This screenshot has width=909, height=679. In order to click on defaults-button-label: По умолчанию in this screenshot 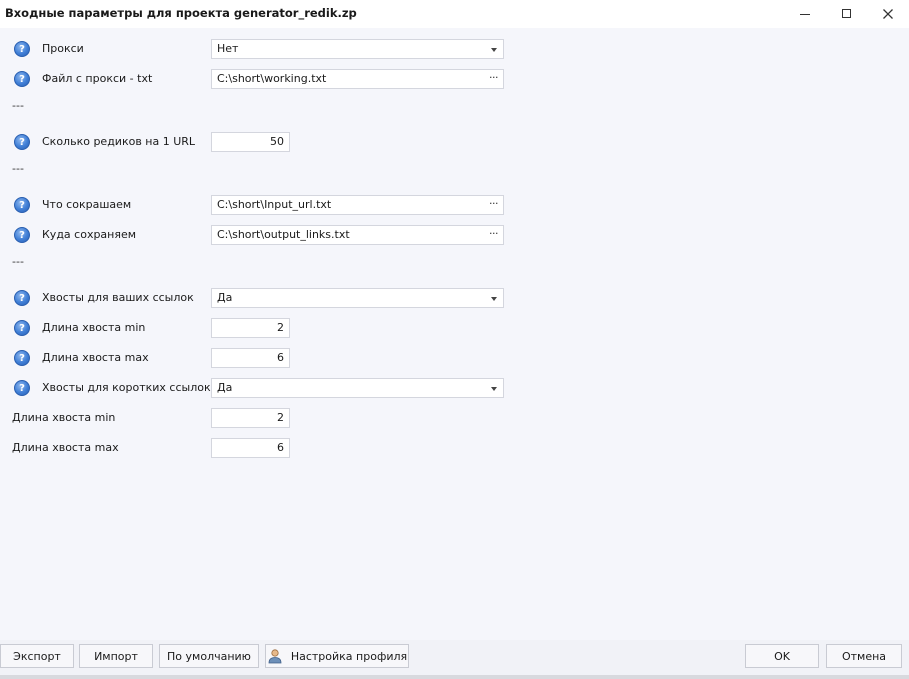, I will do `click(209, 656)`.